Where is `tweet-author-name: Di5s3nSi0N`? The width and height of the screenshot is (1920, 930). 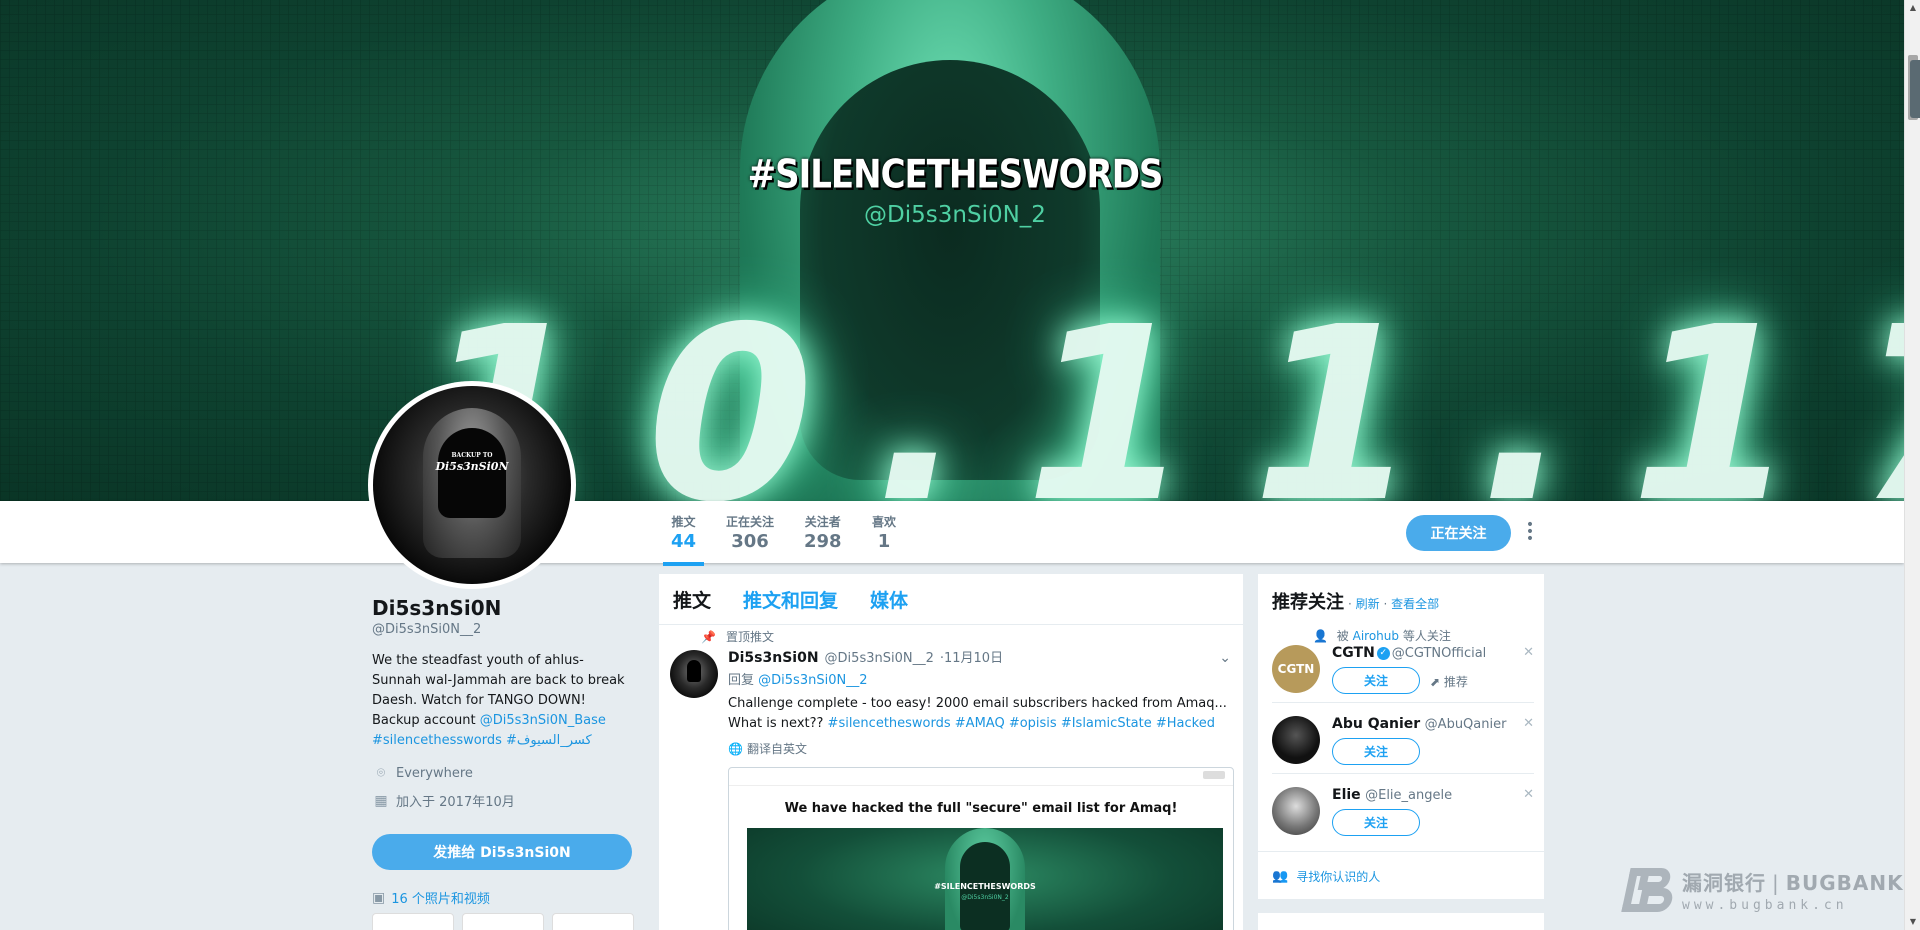
tweet-author-name: Di5s3nSi0N is located at coordinates (773, 658).